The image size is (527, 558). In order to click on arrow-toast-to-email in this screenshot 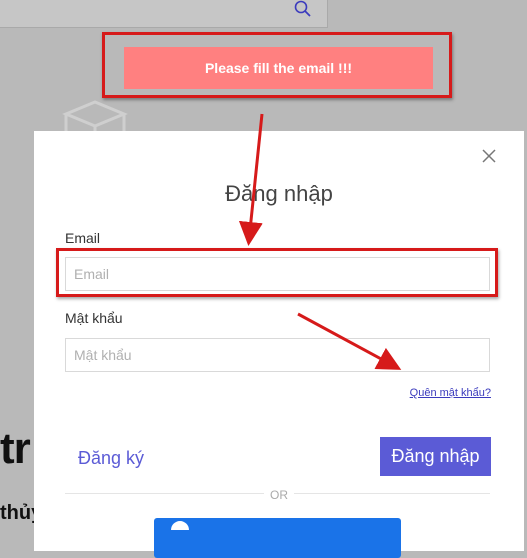, I will do `click(251, 179)`.